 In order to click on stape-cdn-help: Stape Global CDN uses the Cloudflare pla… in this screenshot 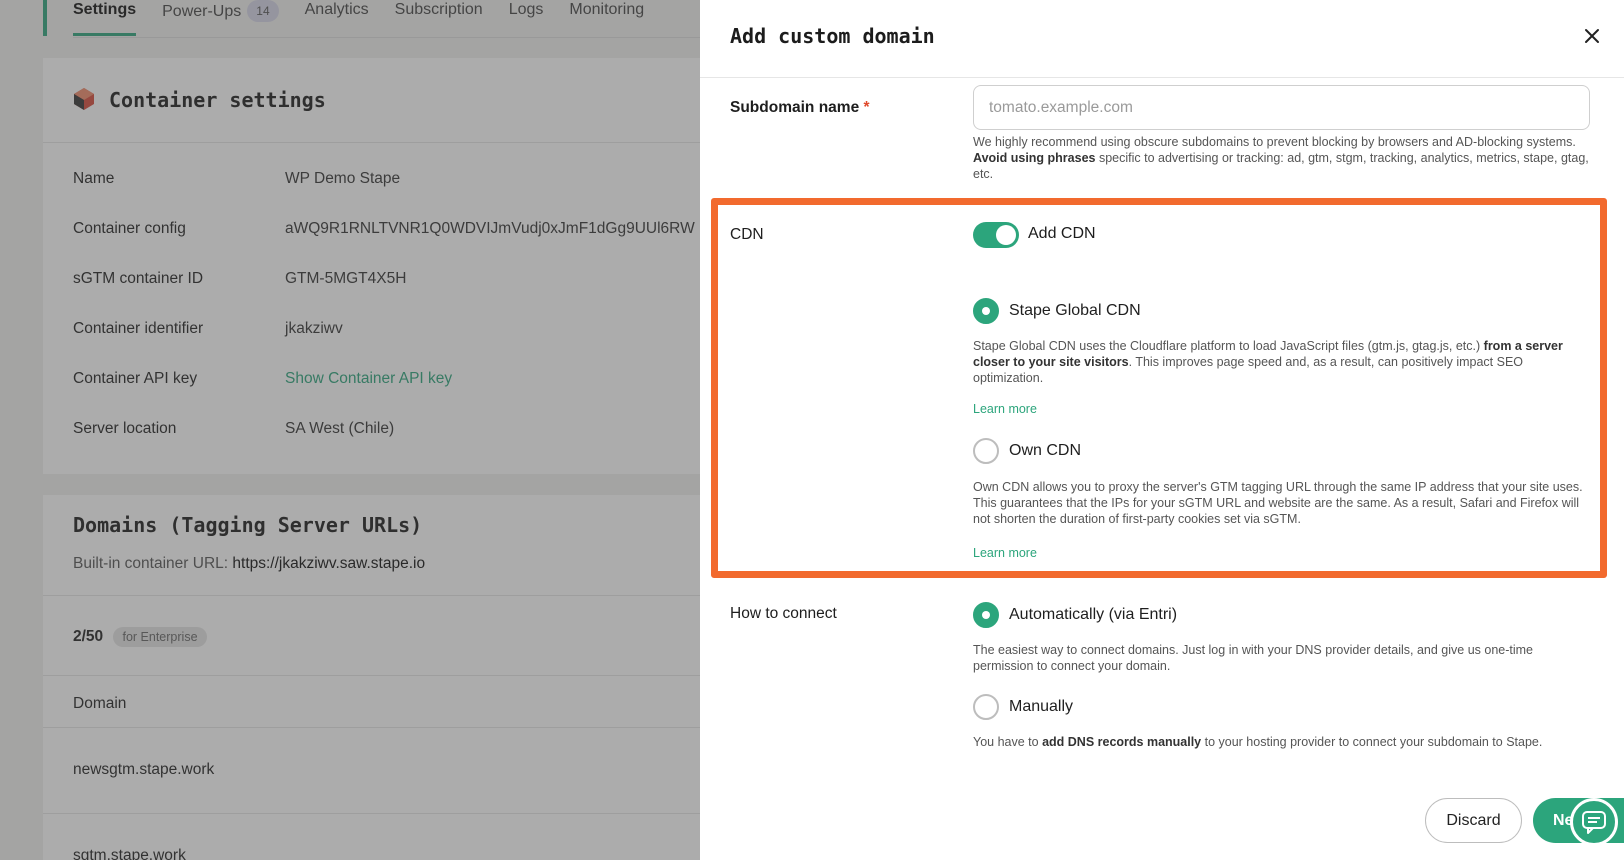, I will do `click(1281, 362)`.